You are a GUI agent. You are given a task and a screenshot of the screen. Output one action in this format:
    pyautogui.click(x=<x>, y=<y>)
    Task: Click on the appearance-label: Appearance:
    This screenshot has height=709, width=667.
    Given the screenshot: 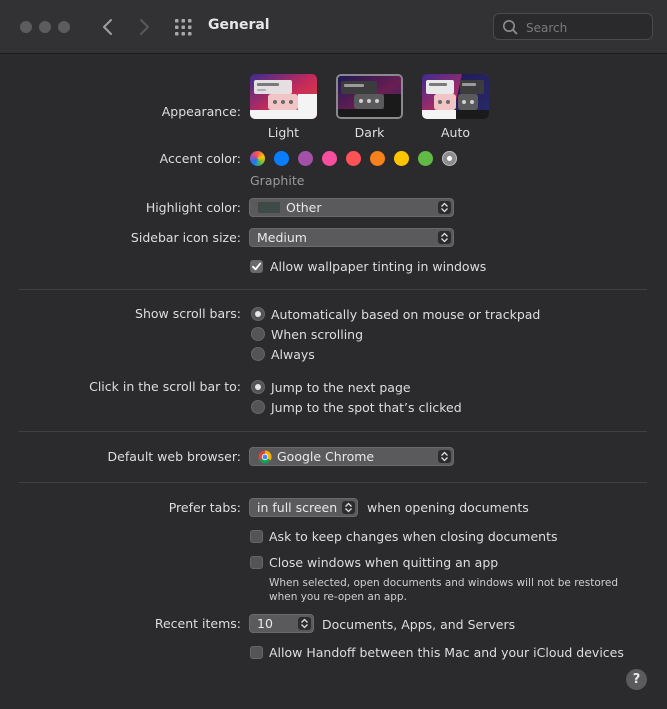 What is the action you would take?
    pyautogui.click(x=201, y=111)
    